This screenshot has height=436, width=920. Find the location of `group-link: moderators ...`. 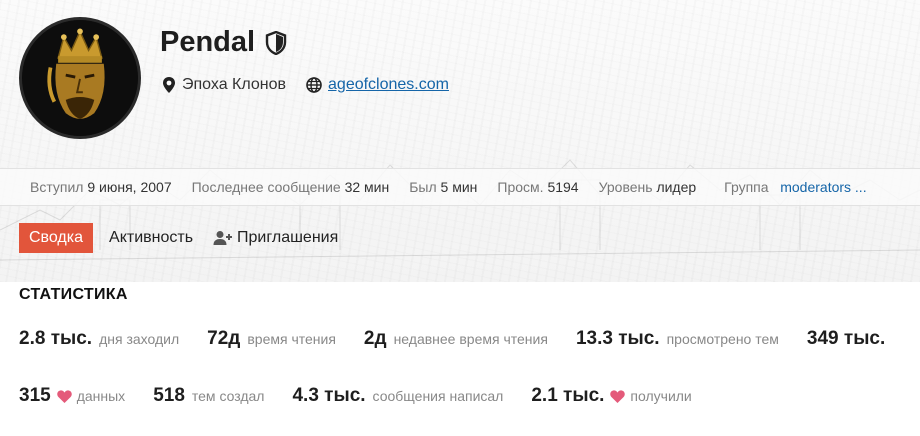

group-link: moderators ... is located at coordinates (823, 187).